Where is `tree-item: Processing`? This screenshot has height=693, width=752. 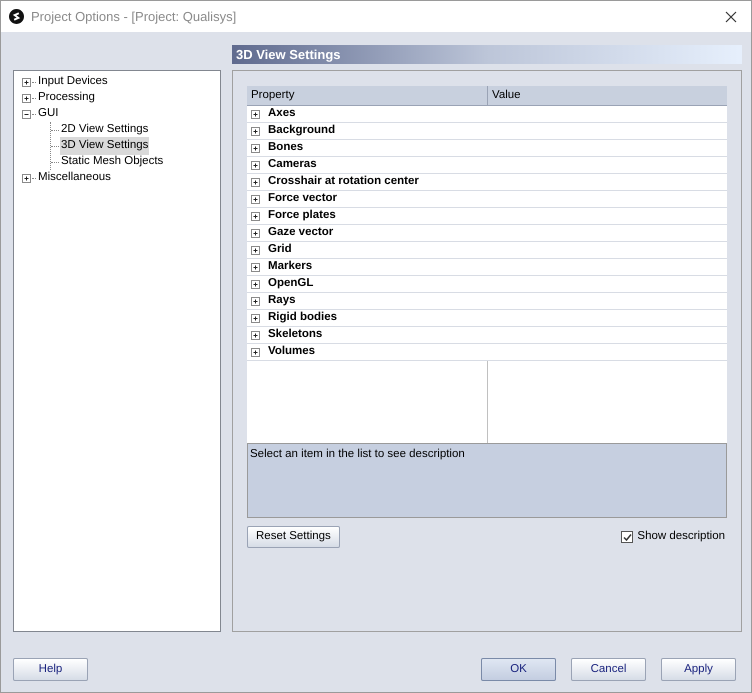
tree-item: Processing is located at coordinates (66, 98).